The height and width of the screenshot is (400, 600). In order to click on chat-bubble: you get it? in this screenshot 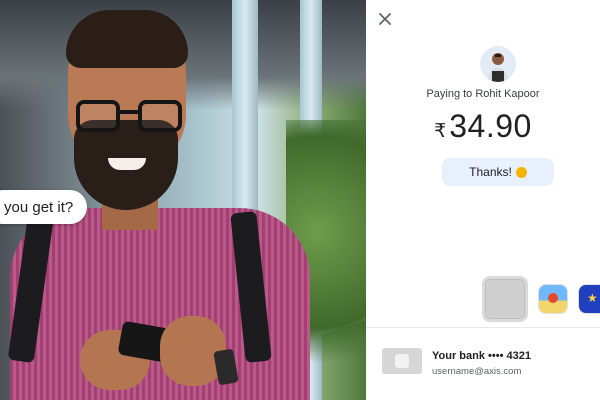, I will do `click(44, 207)`.